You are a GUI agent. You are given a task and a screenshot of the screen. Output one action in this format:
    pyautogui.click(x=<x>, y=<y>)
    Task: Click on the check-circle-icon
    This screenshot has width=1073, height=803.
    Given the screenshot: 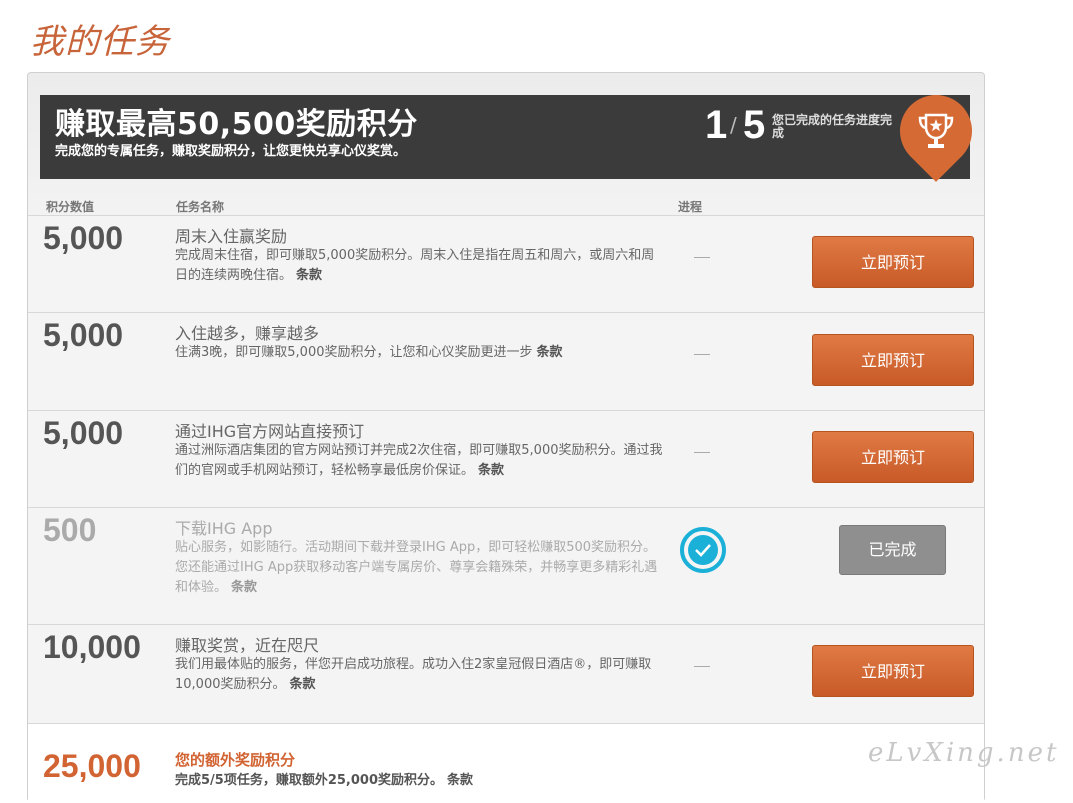 What is the action you would take?
    pyautogui.click(x=703, y=550)
    